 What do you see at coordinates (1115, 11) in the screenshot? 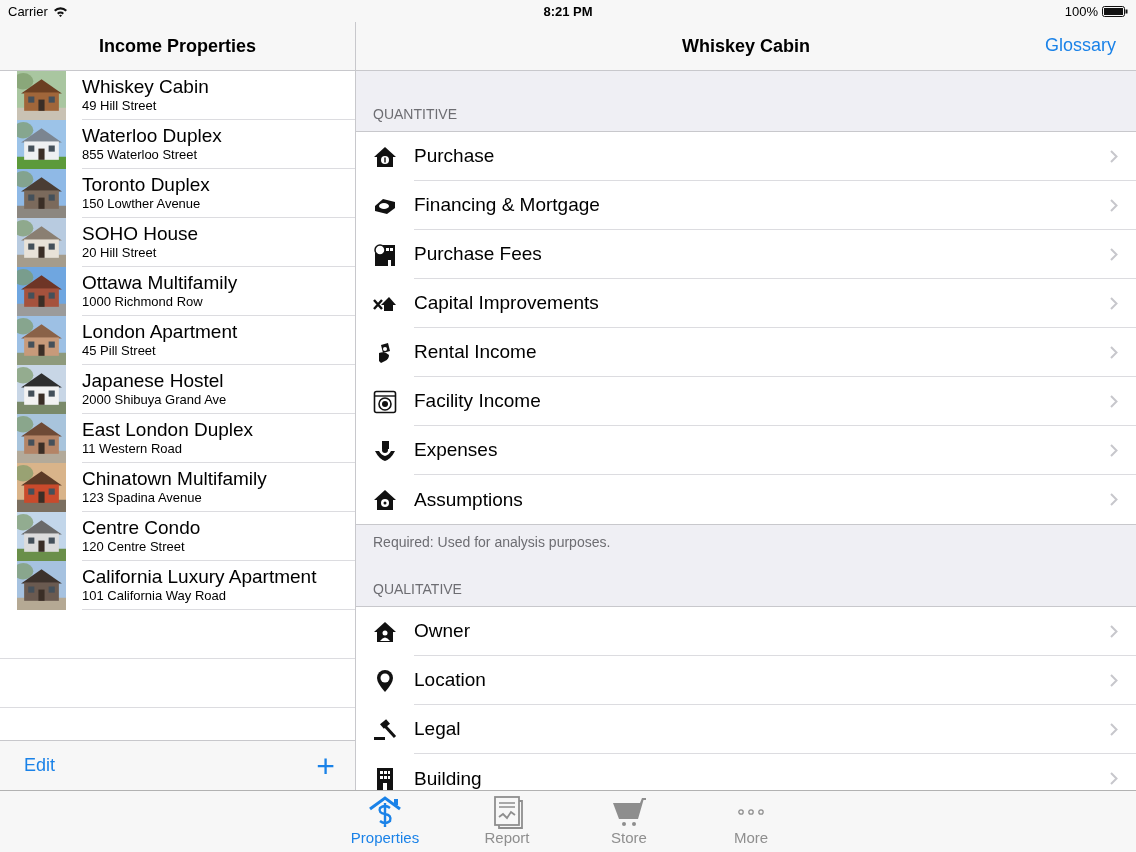
I see `battery-icon` at bounding box center [1115, 11].